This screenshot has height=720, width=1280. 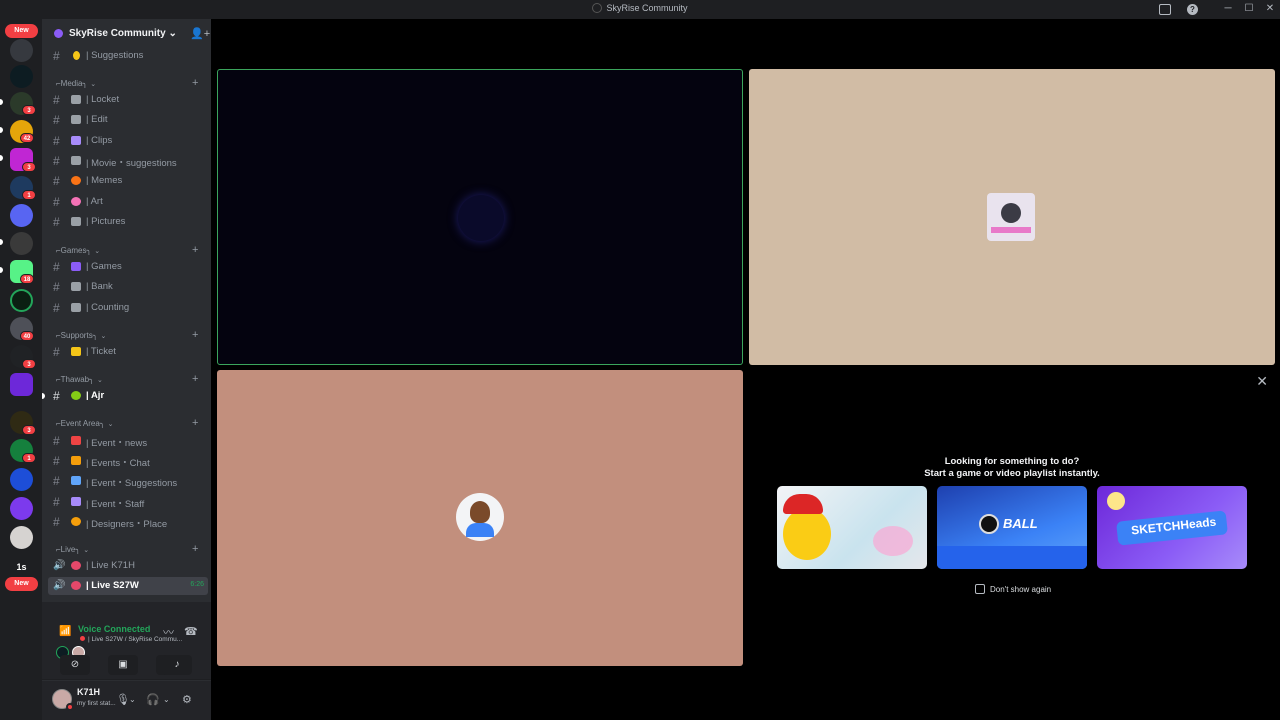 I want to click on voice-status: Voice Connected, so click(x=114, y=629).